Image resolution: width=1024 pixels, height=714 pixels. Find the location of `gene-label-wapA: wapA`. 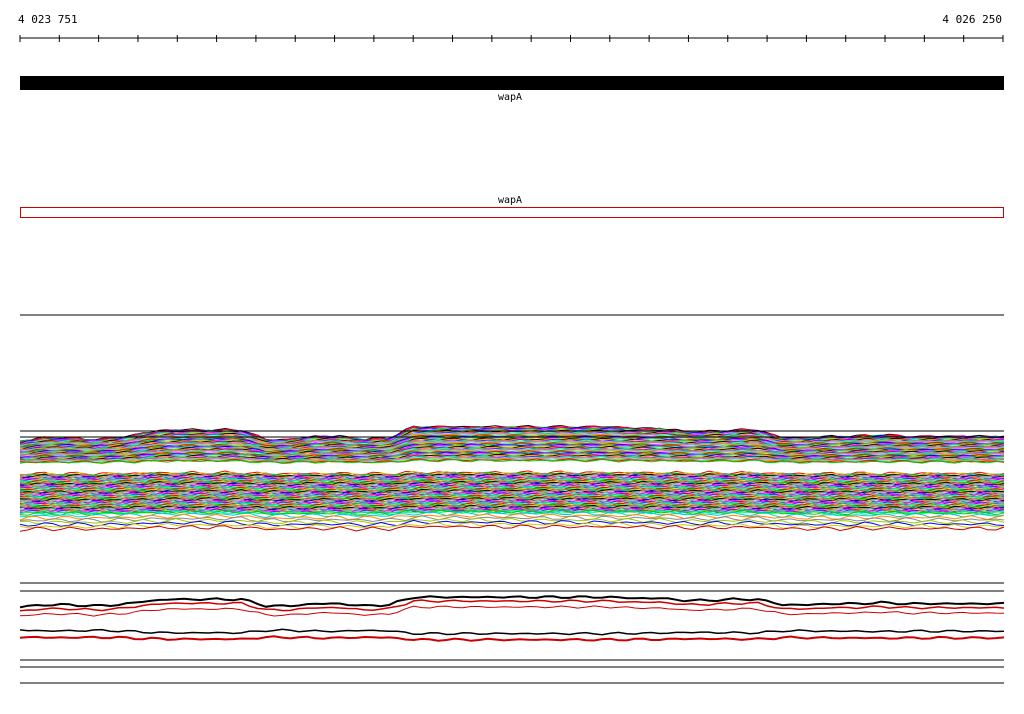

gene-label-wapA: wapA is located at coordinates (510, 97).